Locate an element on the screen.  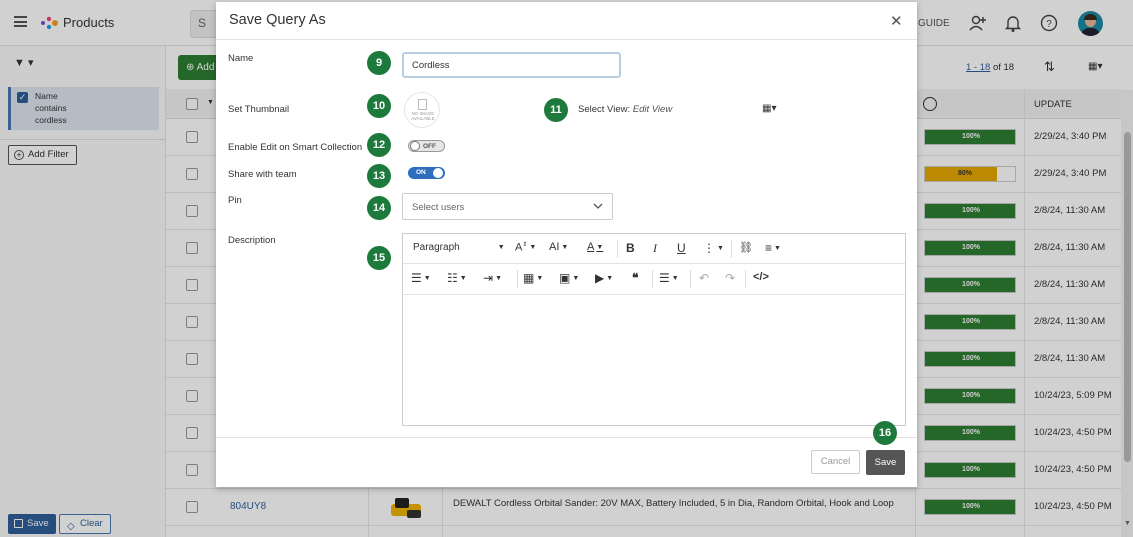
save-button: Save is located at coordinates (885, 462).